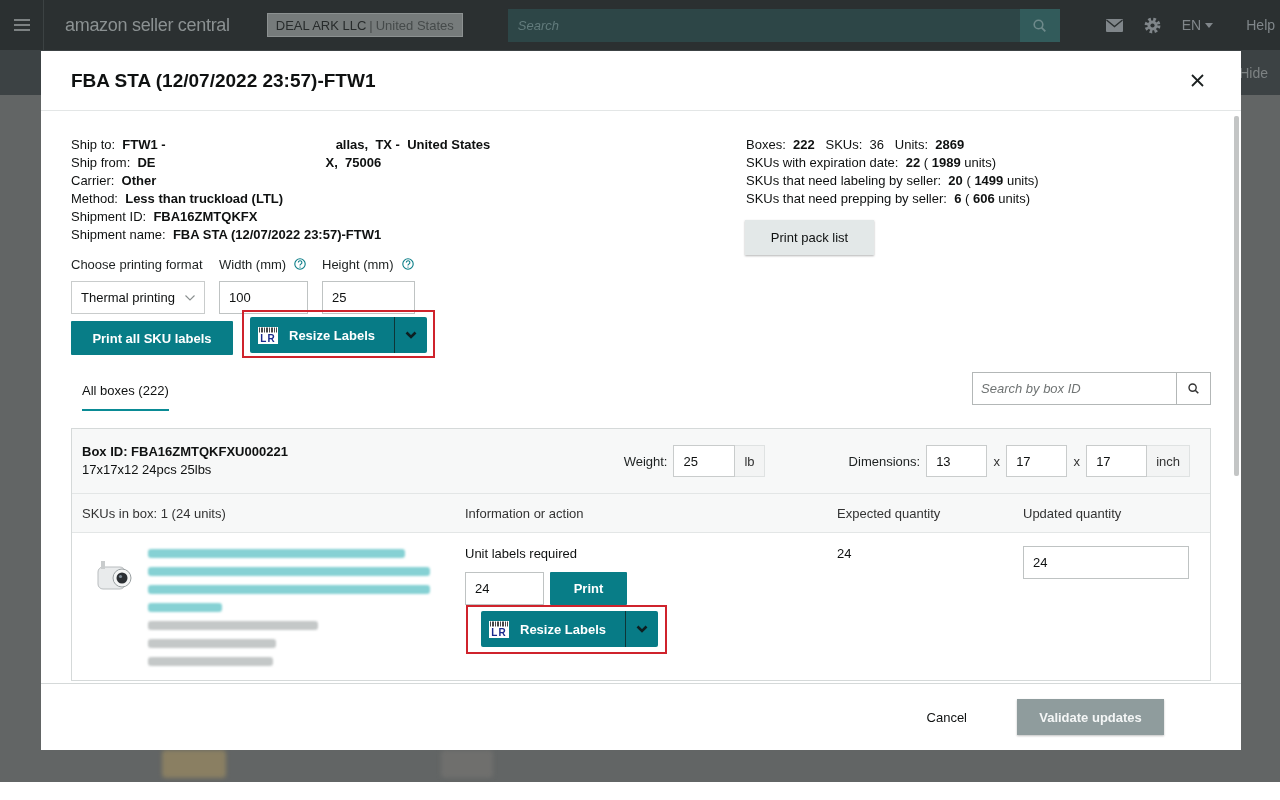  What do you see at coordinates (177, 199) in the screenshot?
I see `shipment-detail: Method: Less than truckload (LTL)` at bounding box center [177, 199].